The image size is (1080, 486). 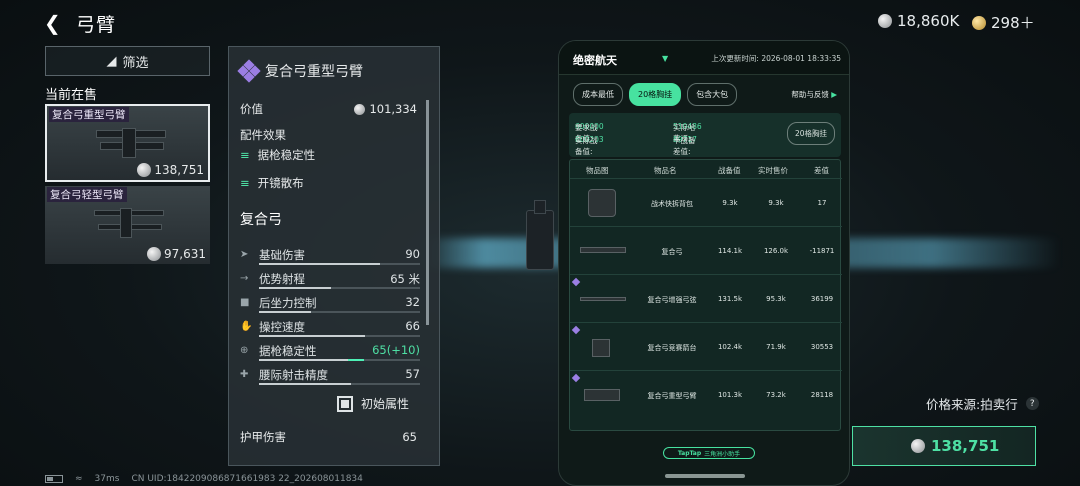 What do you see at coordinates (730, 347) in the screenshot?
I see `row-value: 102.4k` at bounding box center [730, 347].